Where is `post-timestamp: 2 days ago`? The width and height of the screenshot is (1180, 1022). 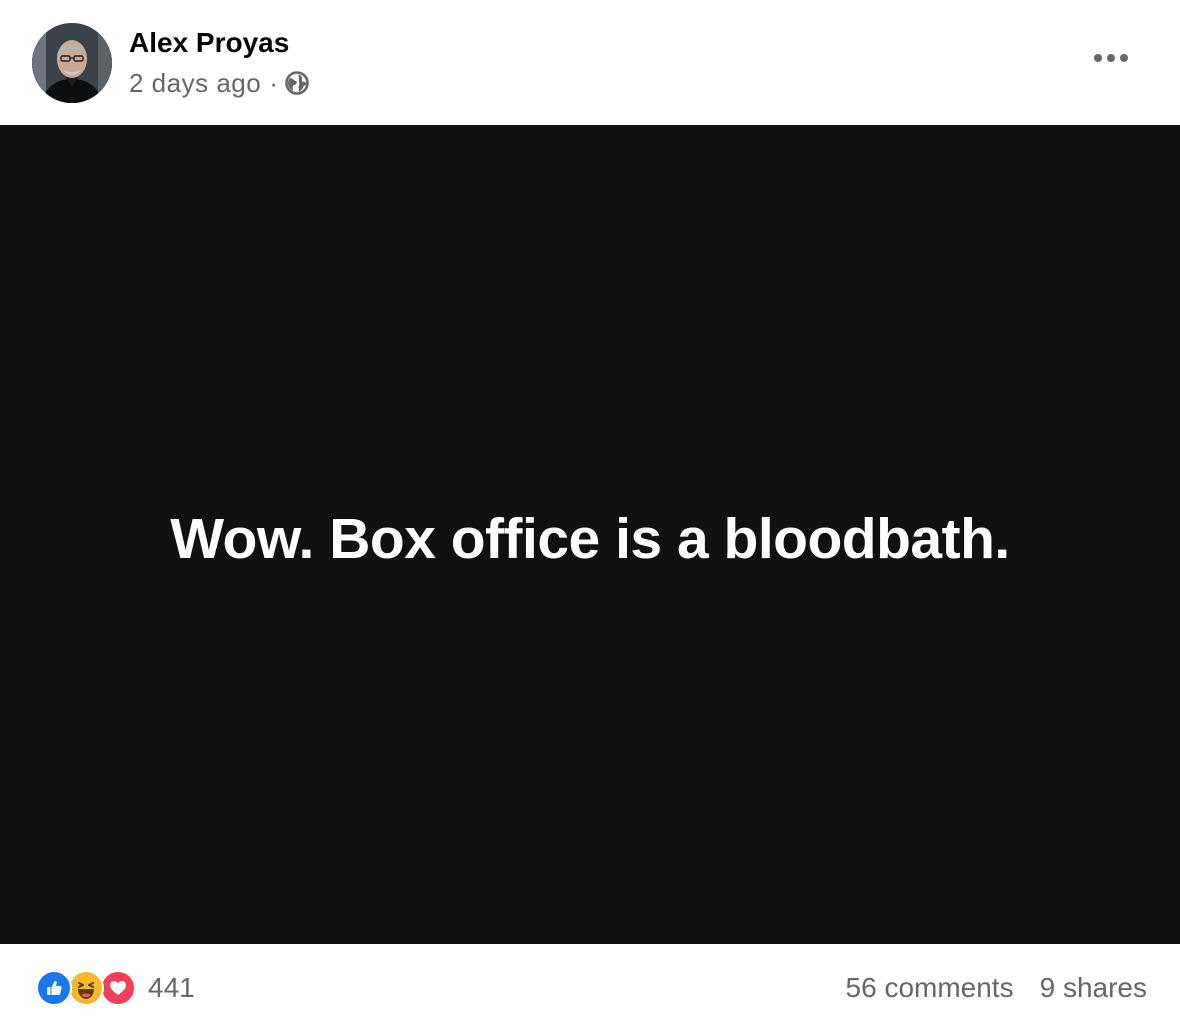
post-timestamp: 2 days ago is located at coordinates (195, 83).